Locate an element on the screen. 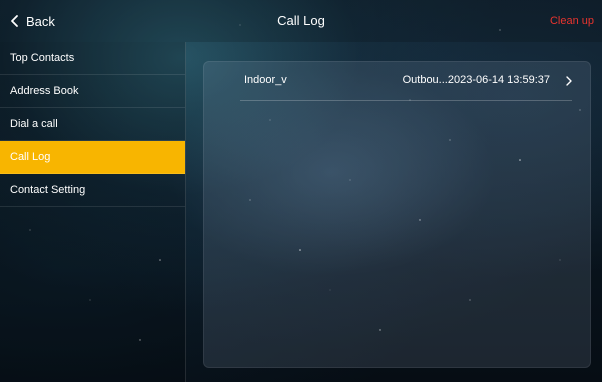 The height and width of the screenshot is (382, 602). sidebar-item-call-log: Call Log is located at coordinates (92, 157).